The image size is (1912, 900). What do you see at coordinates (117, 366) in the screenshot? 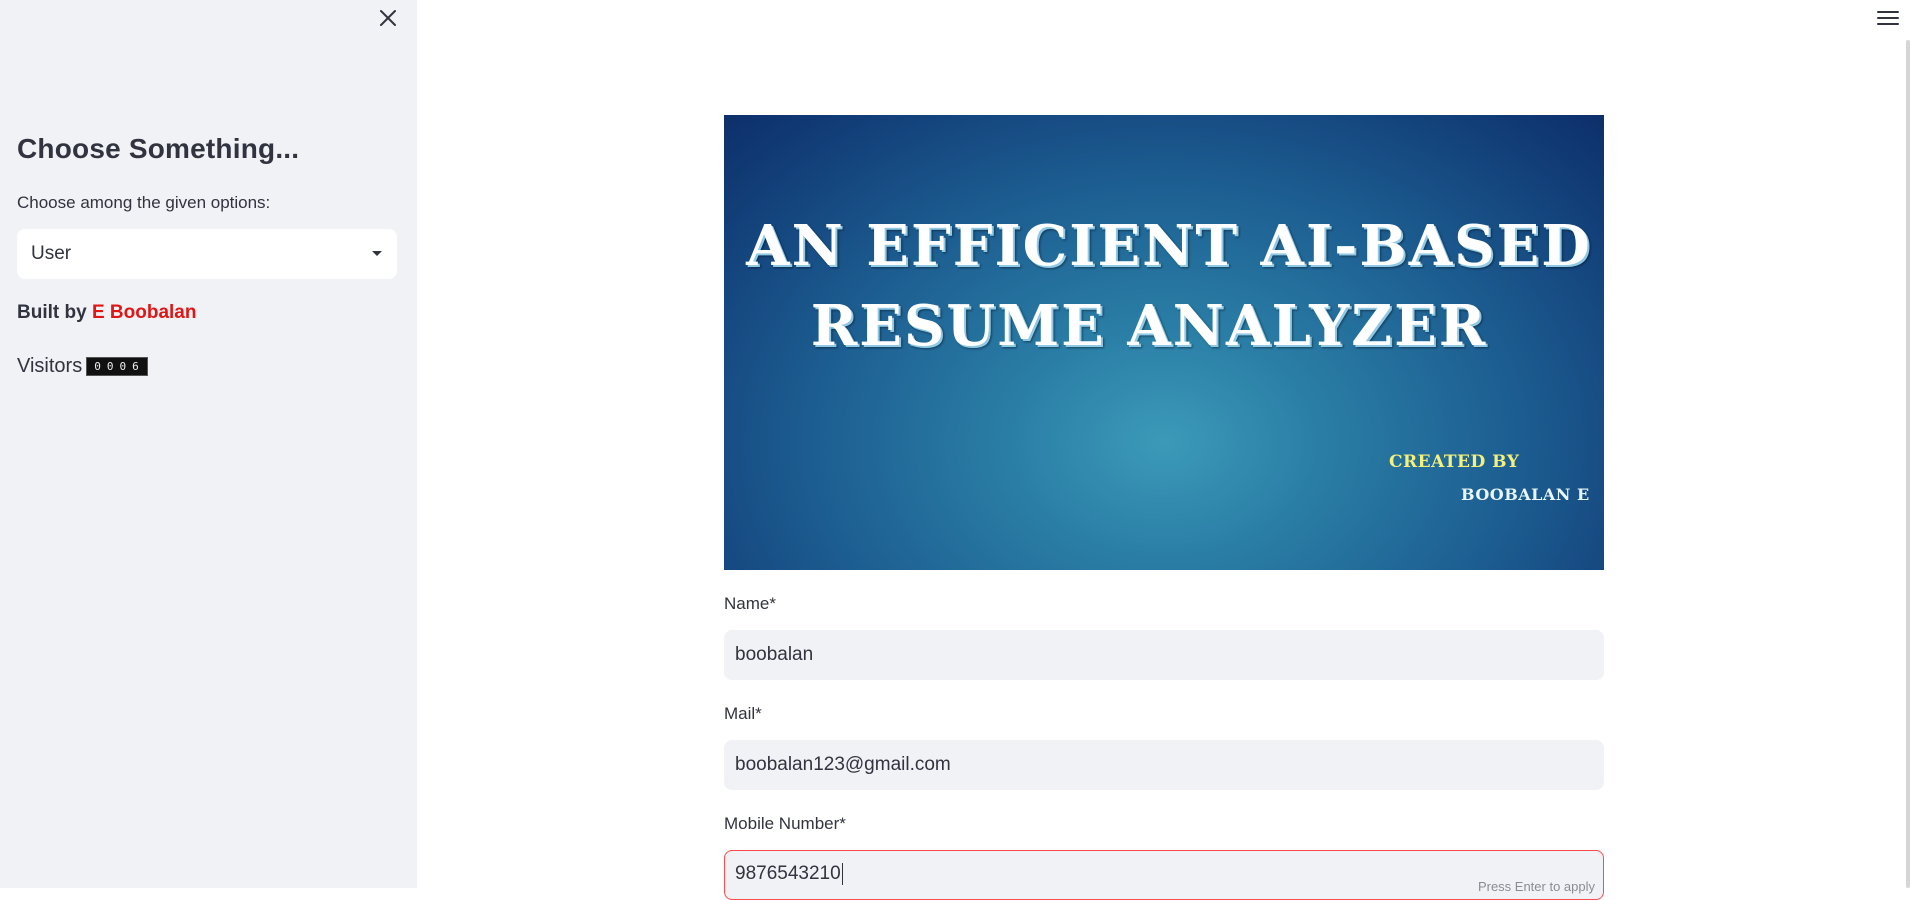
I see `visitor-counter: 0006` at bounding box center [117, 366].